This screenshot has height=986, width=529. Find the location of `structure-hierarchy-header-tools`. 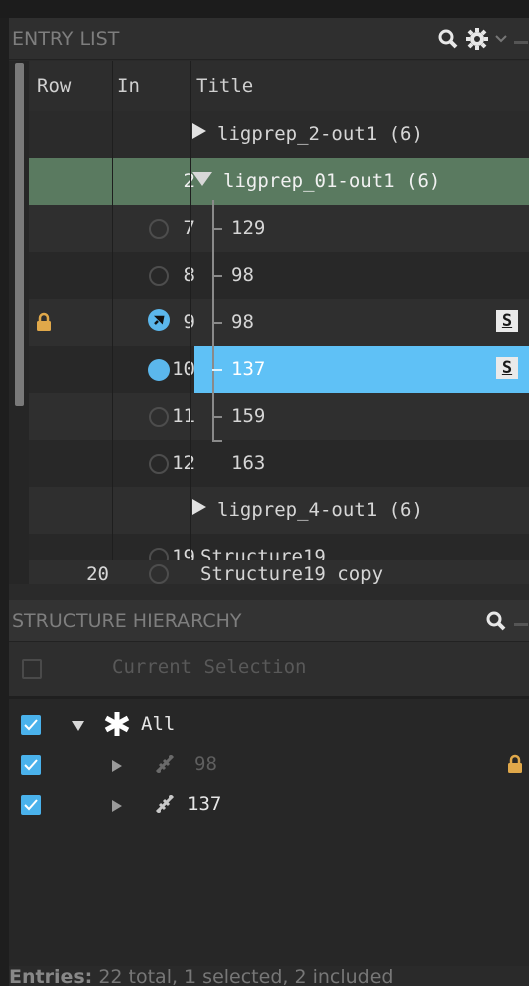

structure-hierarchy-header-tools is located at coordinates (507, 621).